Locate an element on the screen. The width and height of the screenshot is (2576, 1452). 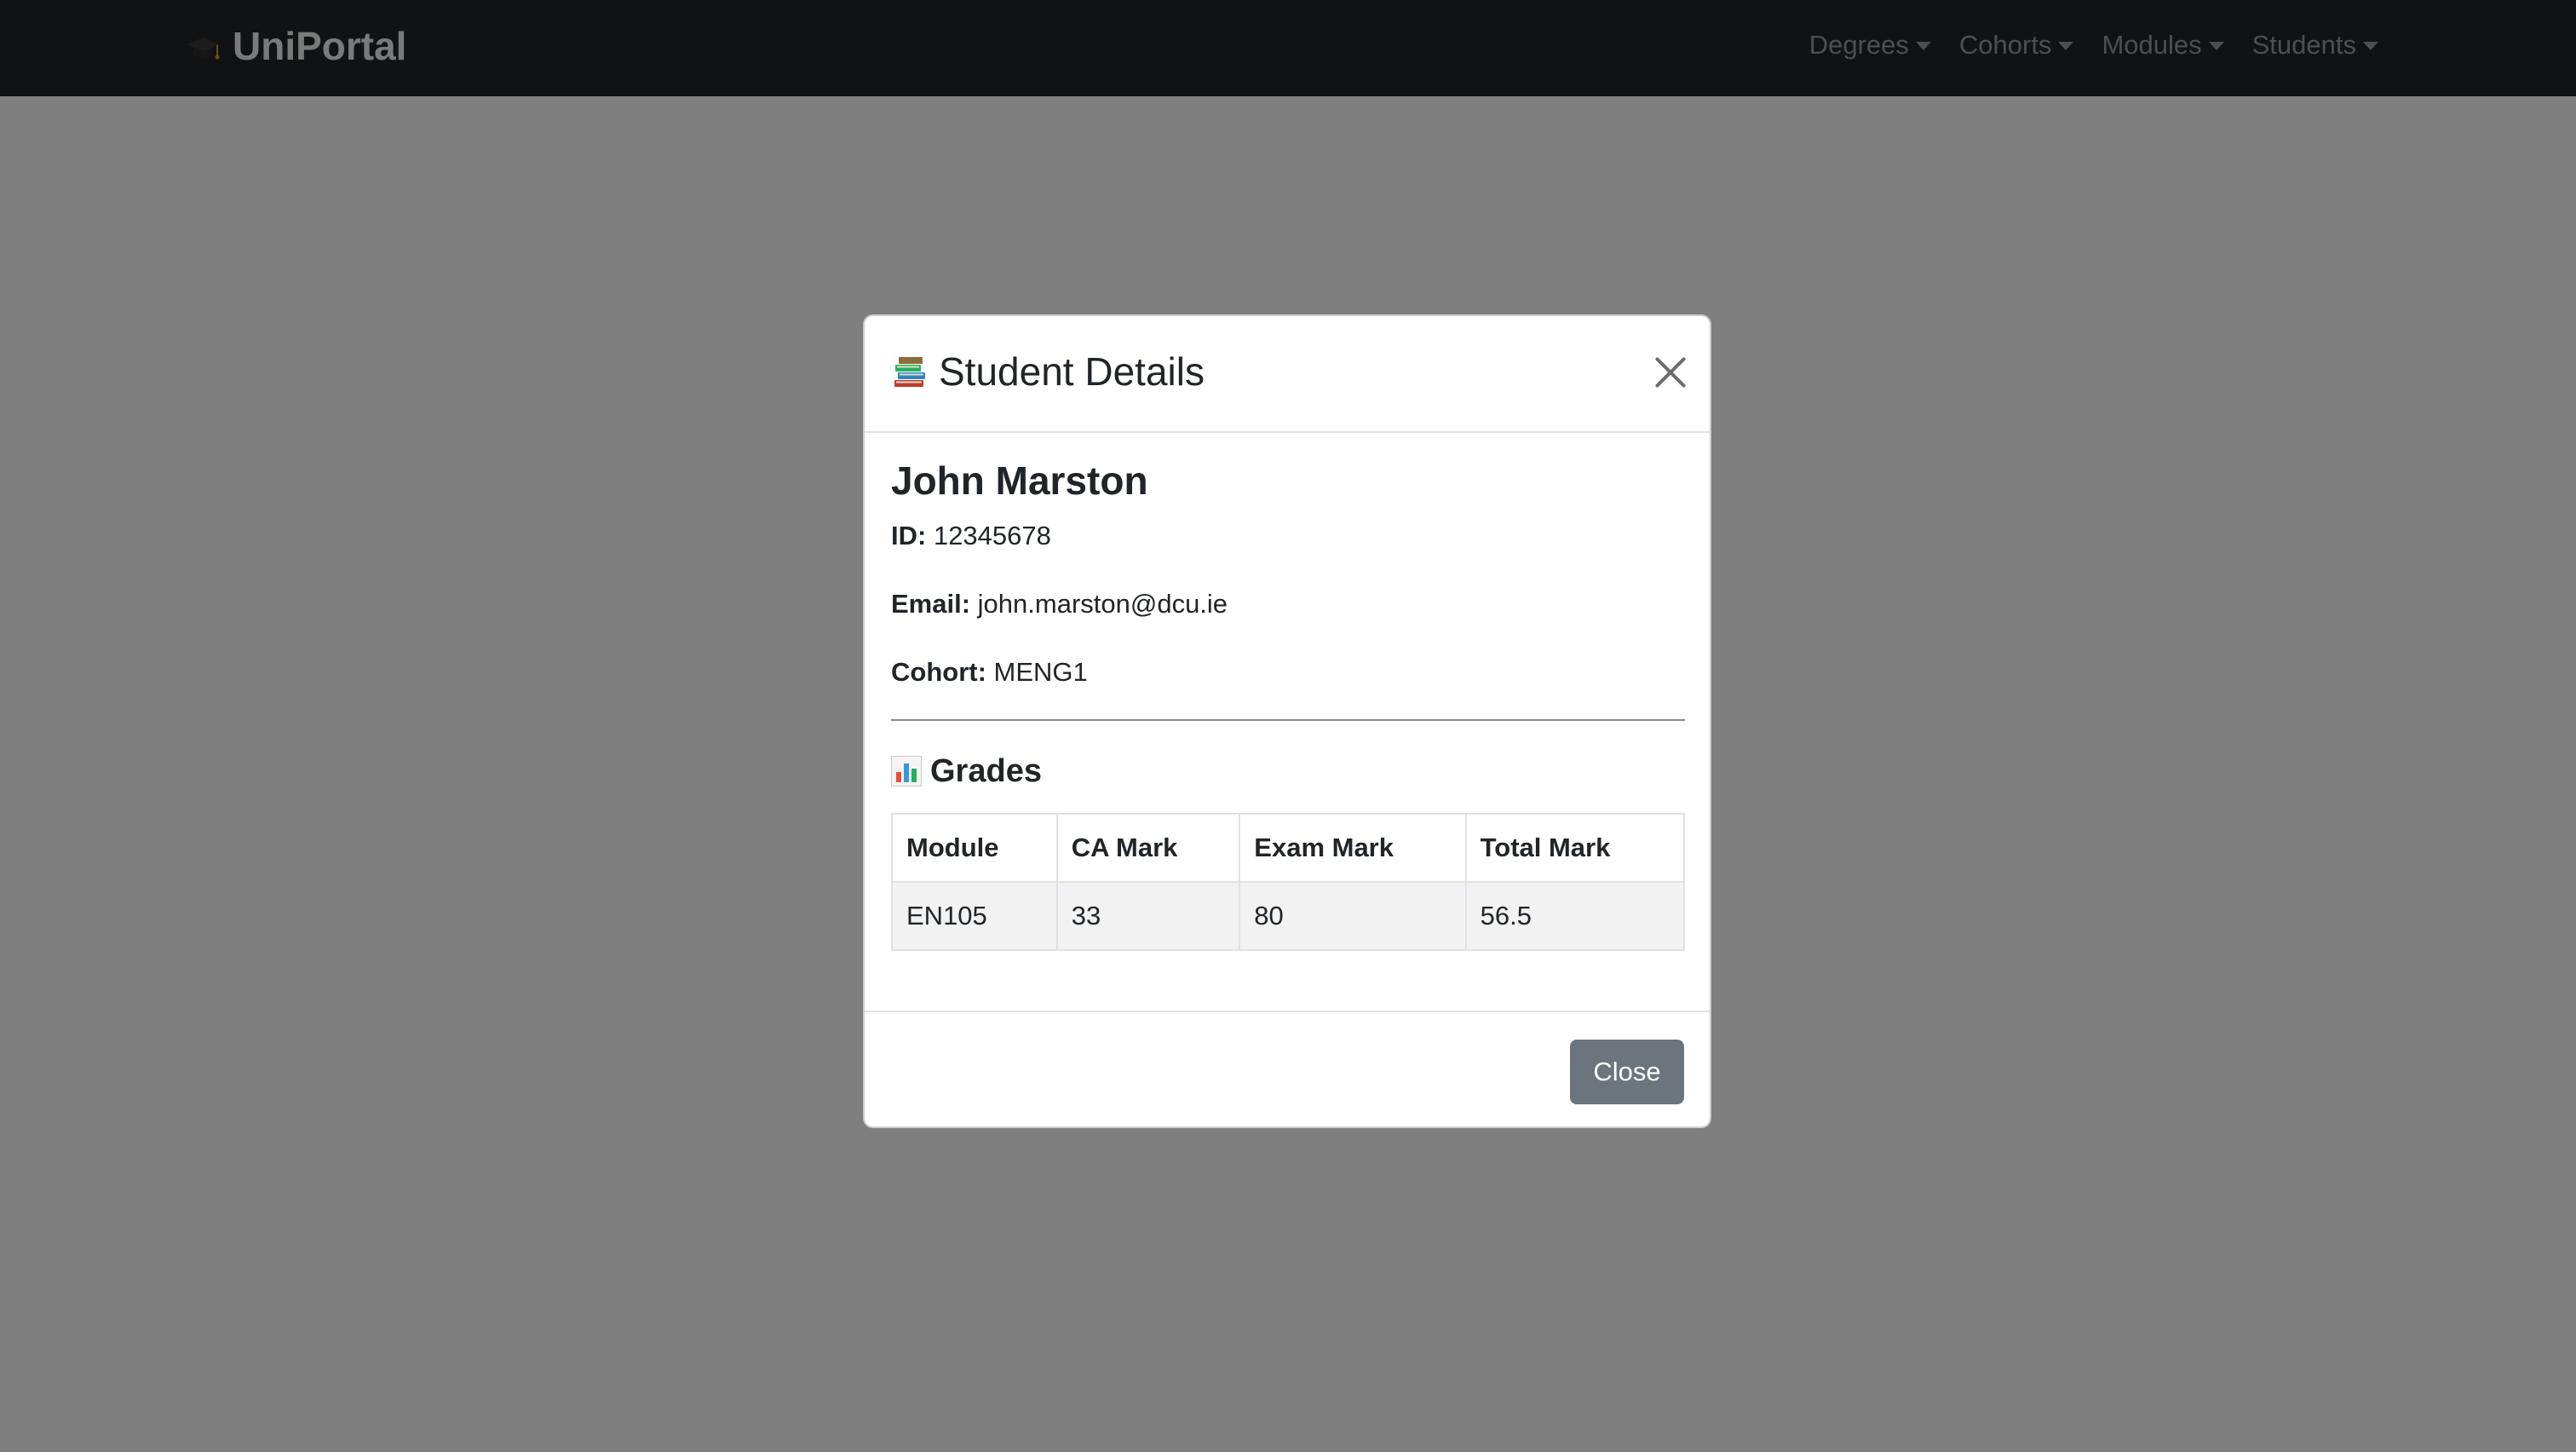
table-cell: 33 is located at coordinates (1148, 916).